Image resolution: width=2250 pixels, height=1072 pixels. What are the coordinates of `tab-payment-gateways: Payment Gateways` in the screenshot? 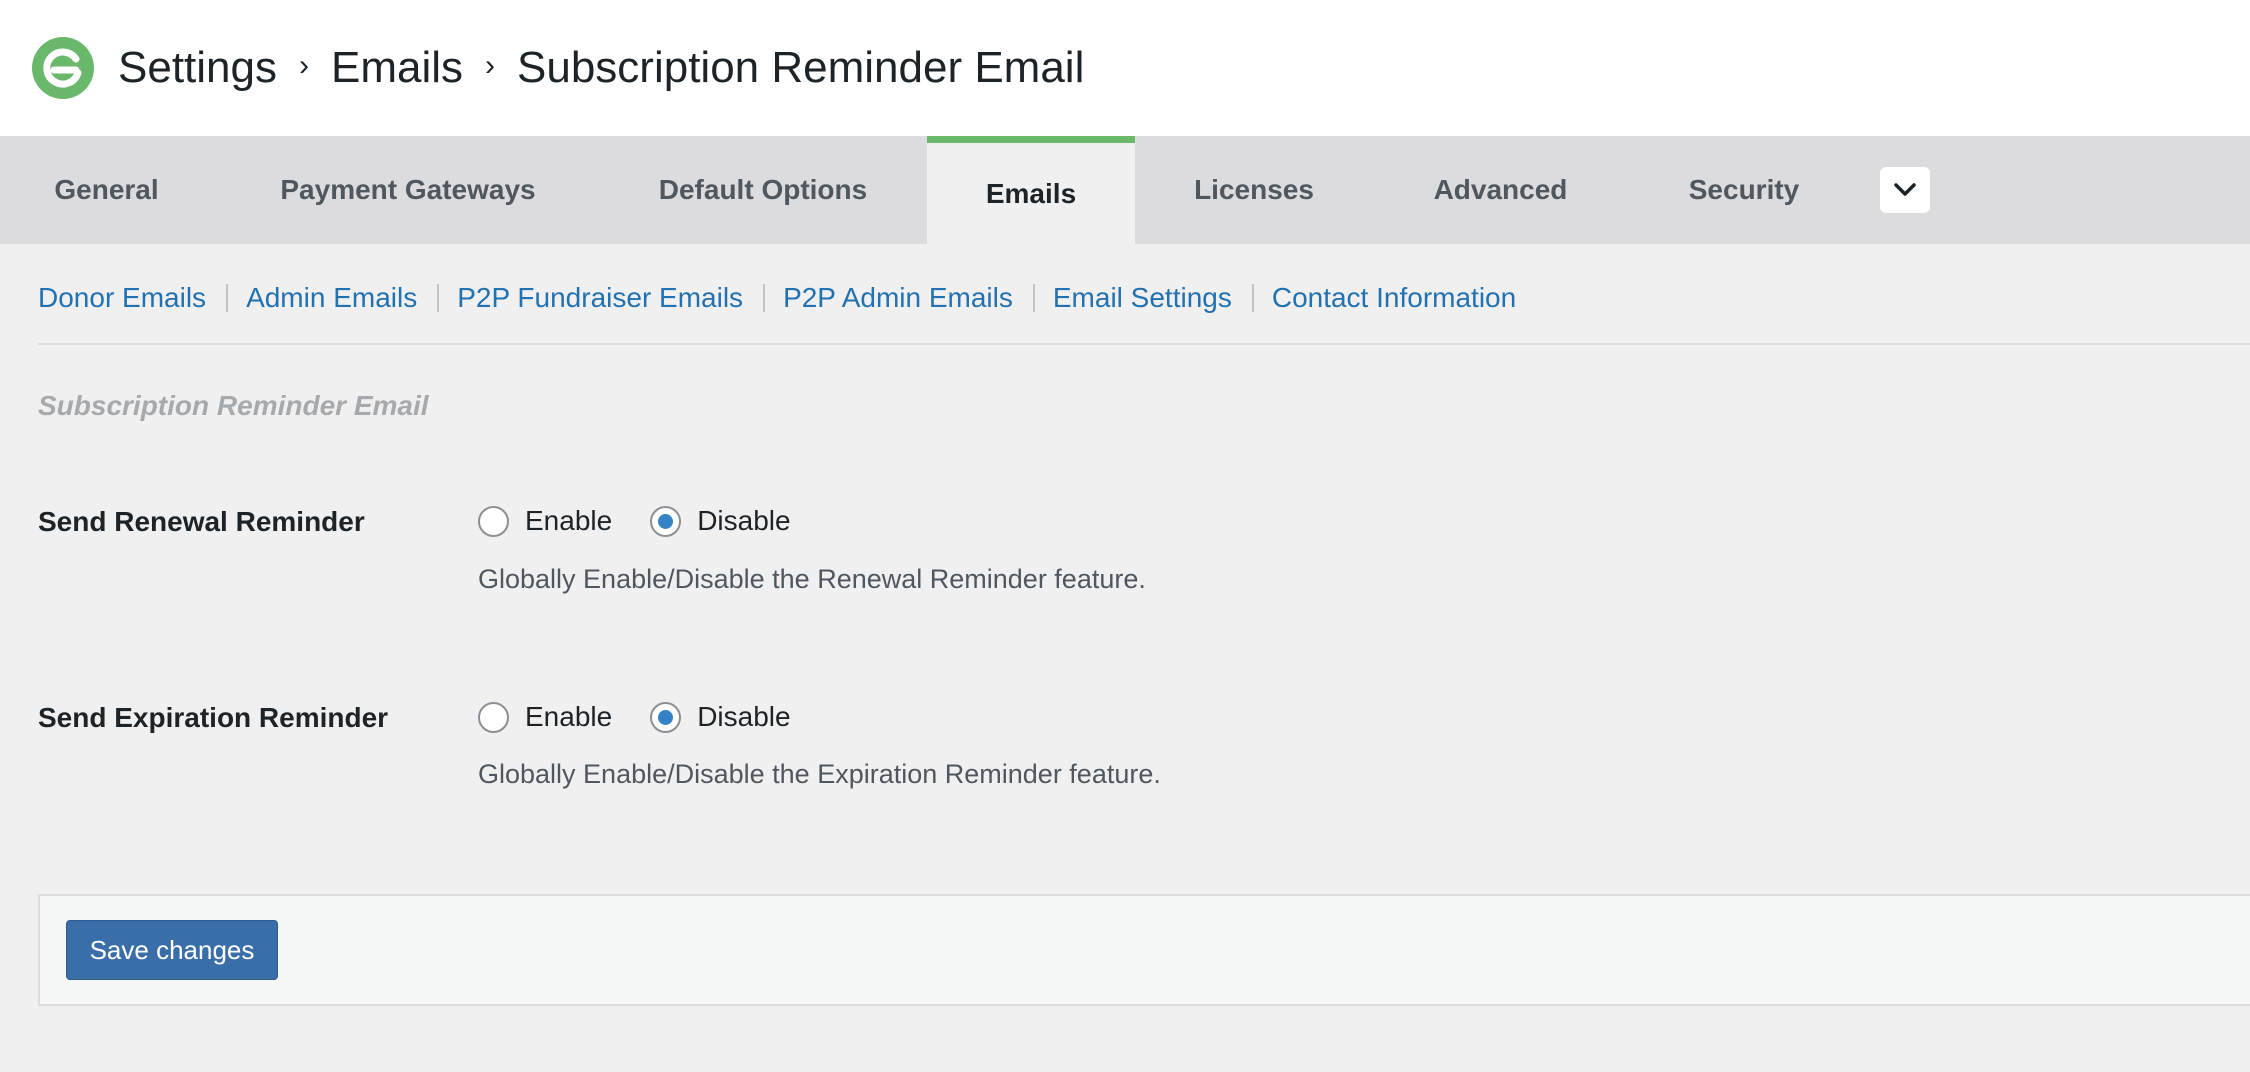 It's located at (408, 190).